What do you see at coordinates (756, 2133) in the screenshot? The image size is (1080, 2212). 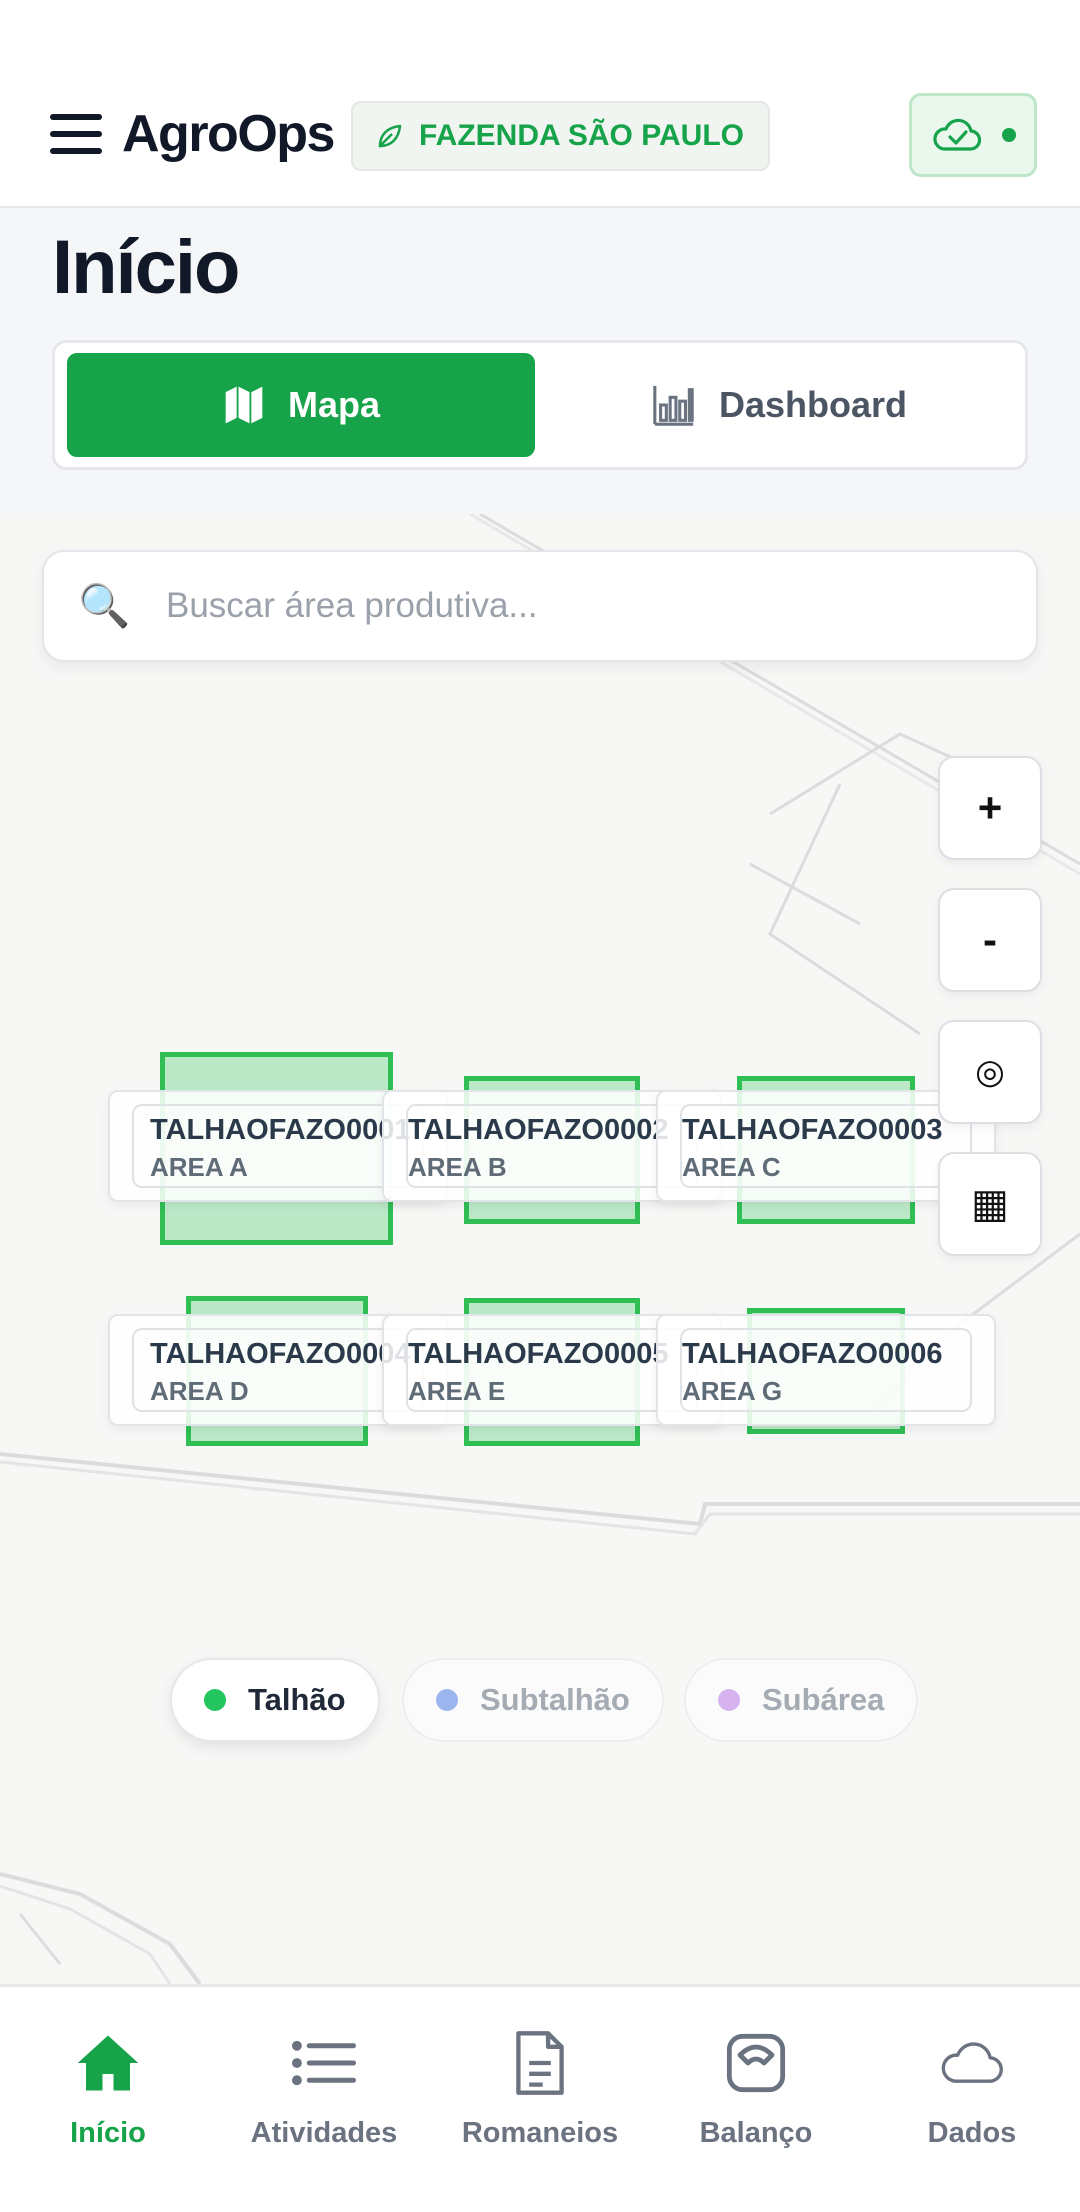 I see `nav-label: Balanço` at bounding box center [756, 2133].